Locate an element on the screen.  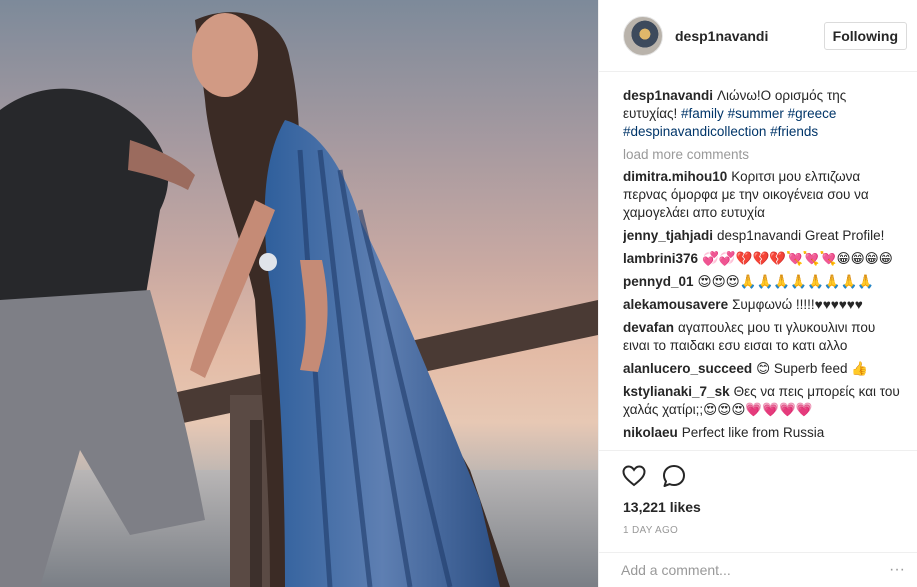
hashtag-family: #family is located at coordinates (702, 113).